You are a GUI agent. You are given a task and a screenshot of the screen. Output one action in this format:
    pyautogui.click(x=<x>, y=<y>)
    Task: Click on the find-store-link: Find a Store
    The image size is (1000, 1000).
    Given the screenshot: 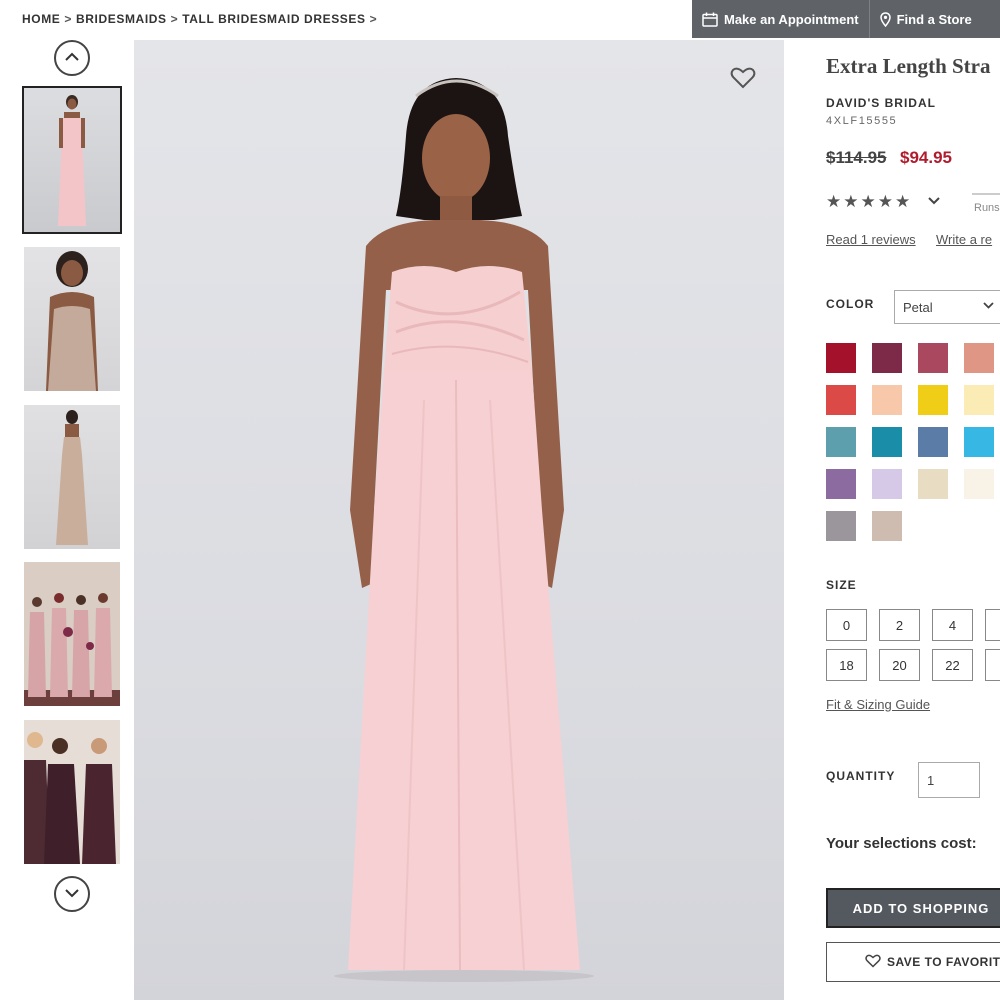 What is the action you would take?
    pyautogui.click(x=925, y=19)
    